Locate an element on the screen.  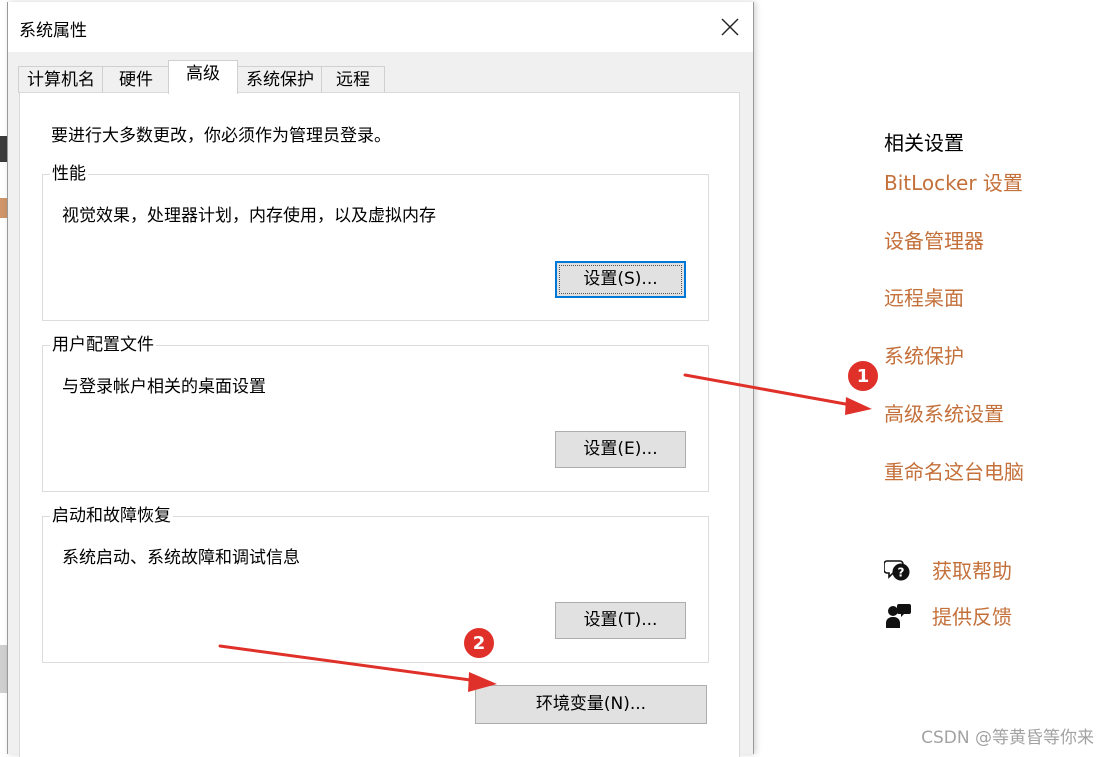
tab-system-protection: 系统保护 is located at coordinates (280, 79).